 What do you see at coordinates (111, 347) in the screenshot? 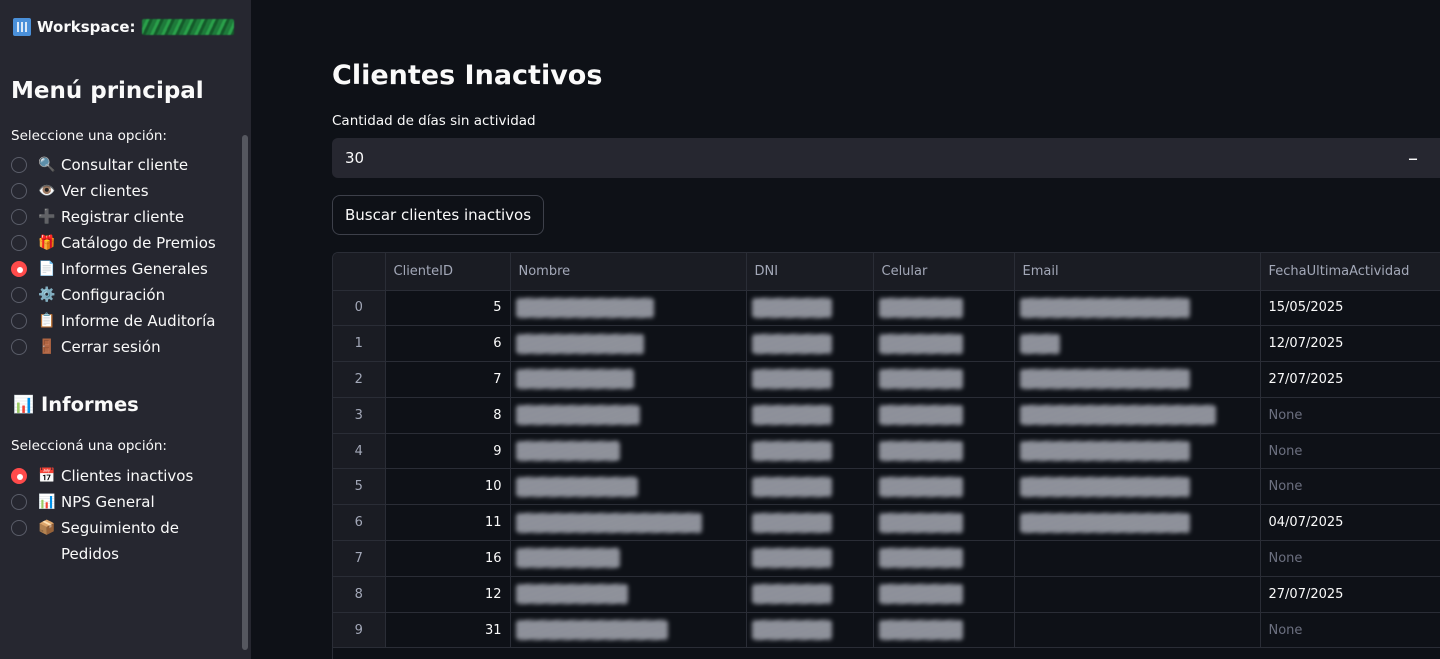
I see `radio-label: Cerrar sesión` at bounding box center [111, 347].